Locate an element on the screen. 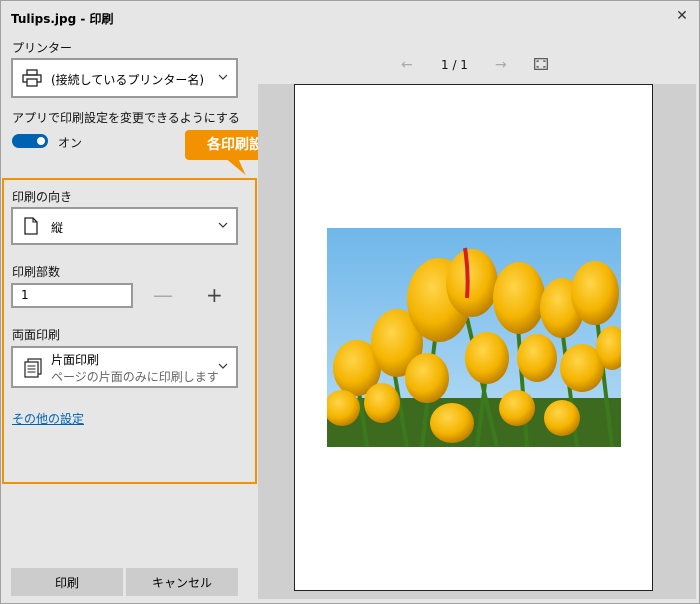 This screenshot has height=604, width=700. window-title: Tulips.jpg - 印刷 is located at coordinates (62, 19).